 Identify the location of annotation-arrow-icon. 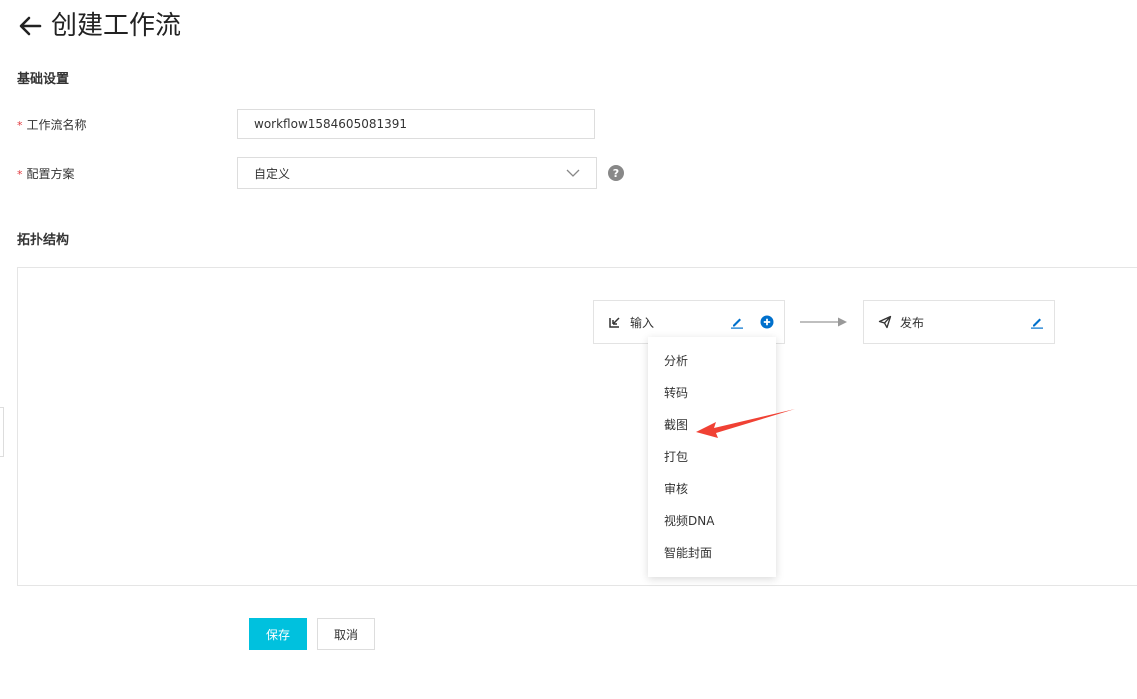
(745, 423).